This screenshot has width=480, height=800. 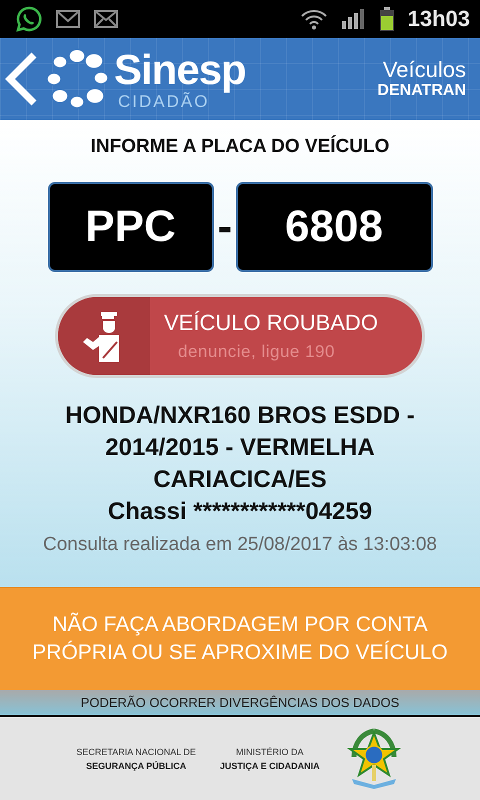 I want to click on chat-app-icon, so click(x=29, y=19).